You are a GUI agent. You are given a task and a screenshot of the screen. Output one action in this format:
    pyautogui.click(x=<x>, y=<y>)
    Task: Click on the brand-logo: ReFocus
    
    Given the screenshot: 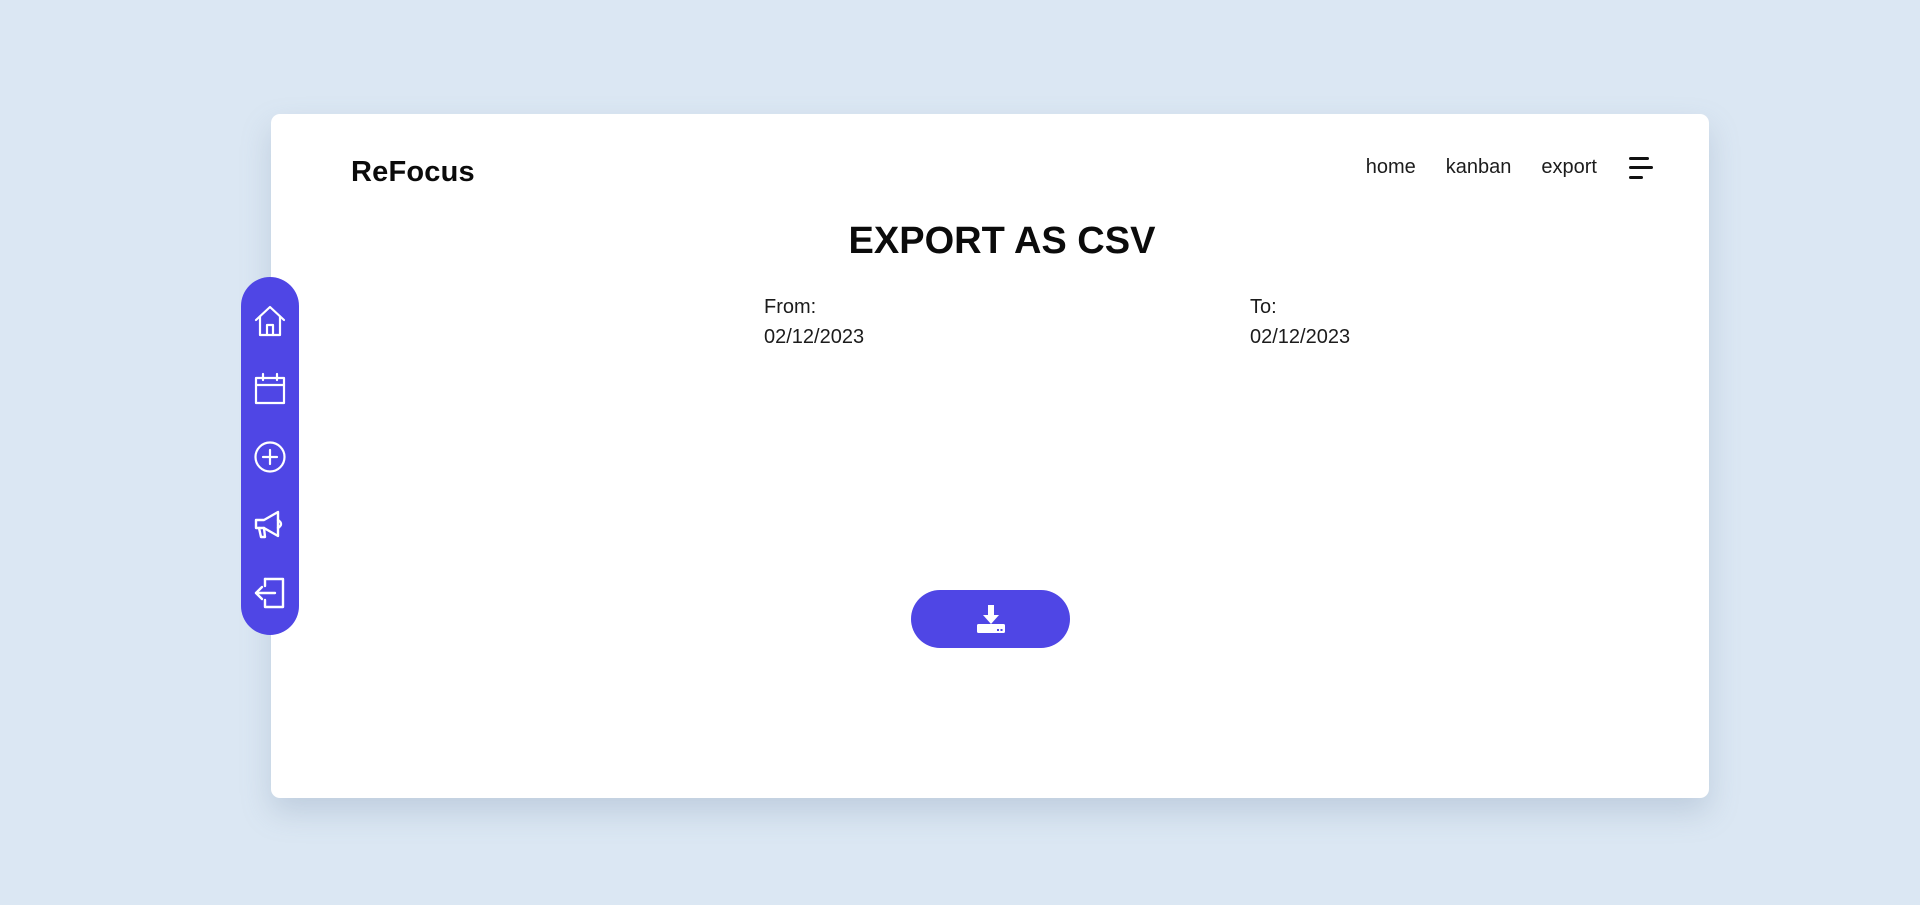 What is the action you would take?
    pyautogui.click(x=413, y=172)
    